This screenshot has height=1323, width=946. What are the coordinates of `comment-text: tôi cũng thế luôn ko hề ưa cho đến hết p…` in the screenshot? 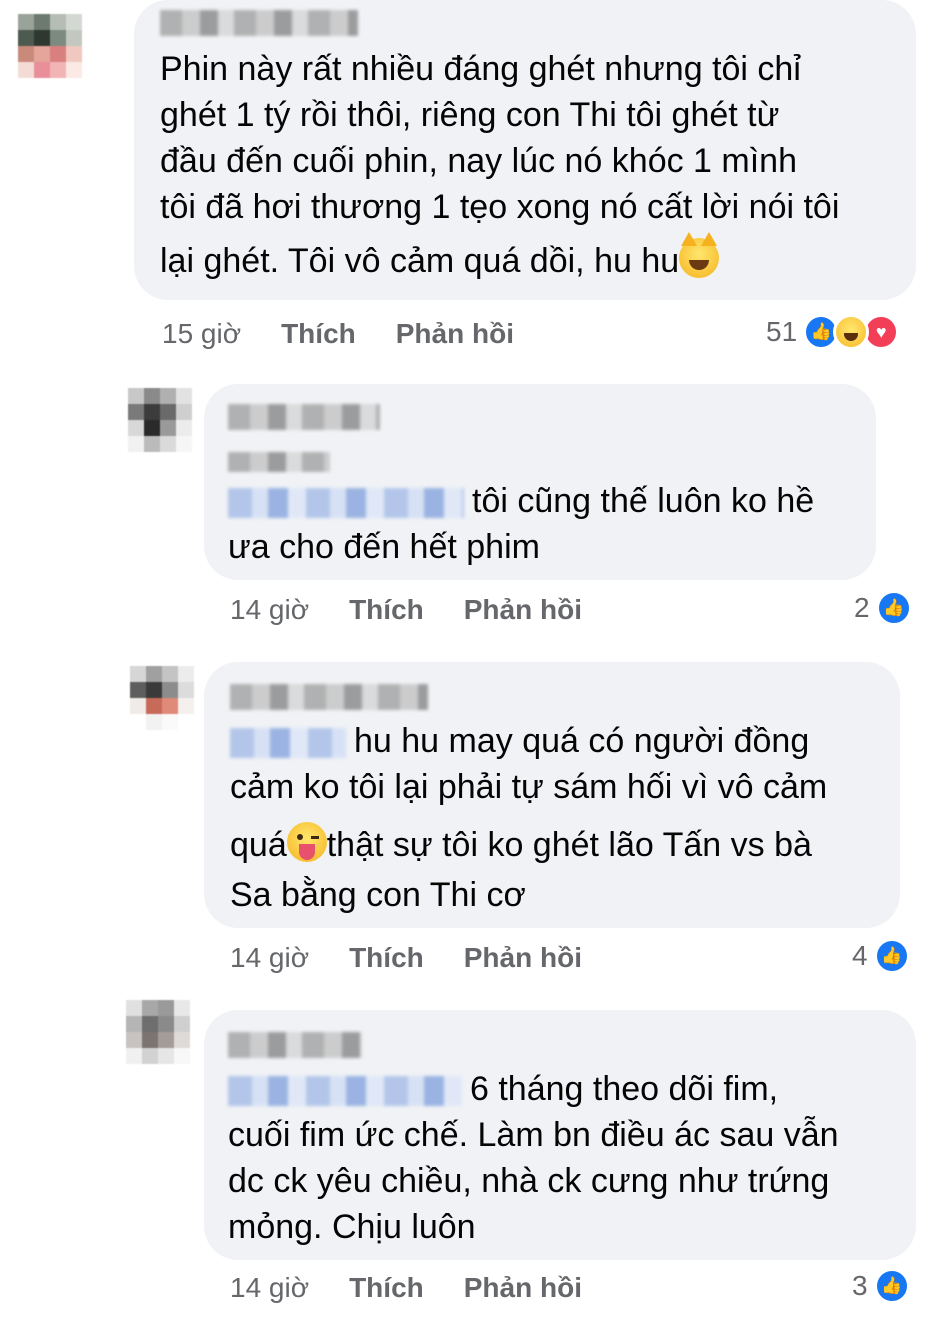 It's located at (521, 524).